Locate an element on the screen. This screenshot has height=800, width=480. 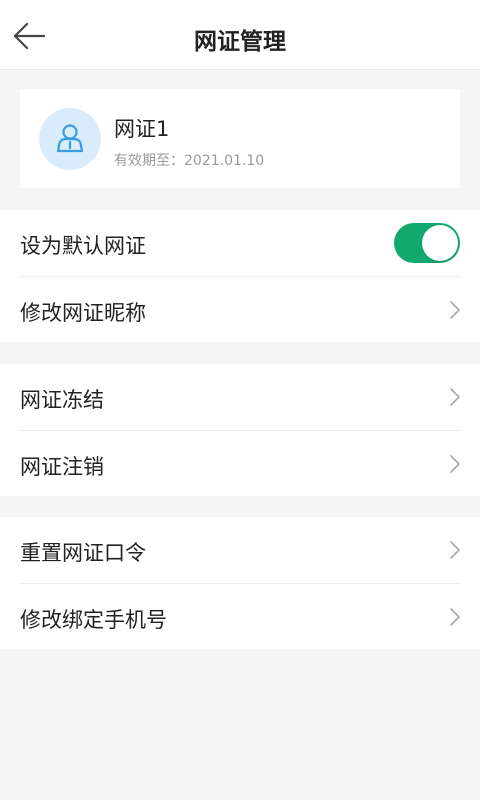
reset-password-row: 重置网证口令 is located at coordinates (240, 550).